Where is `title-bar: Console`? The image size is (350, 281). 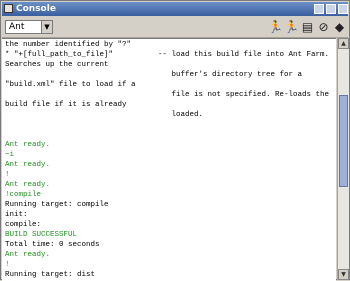 title-bar: Console is located at coordinates (175, 9).